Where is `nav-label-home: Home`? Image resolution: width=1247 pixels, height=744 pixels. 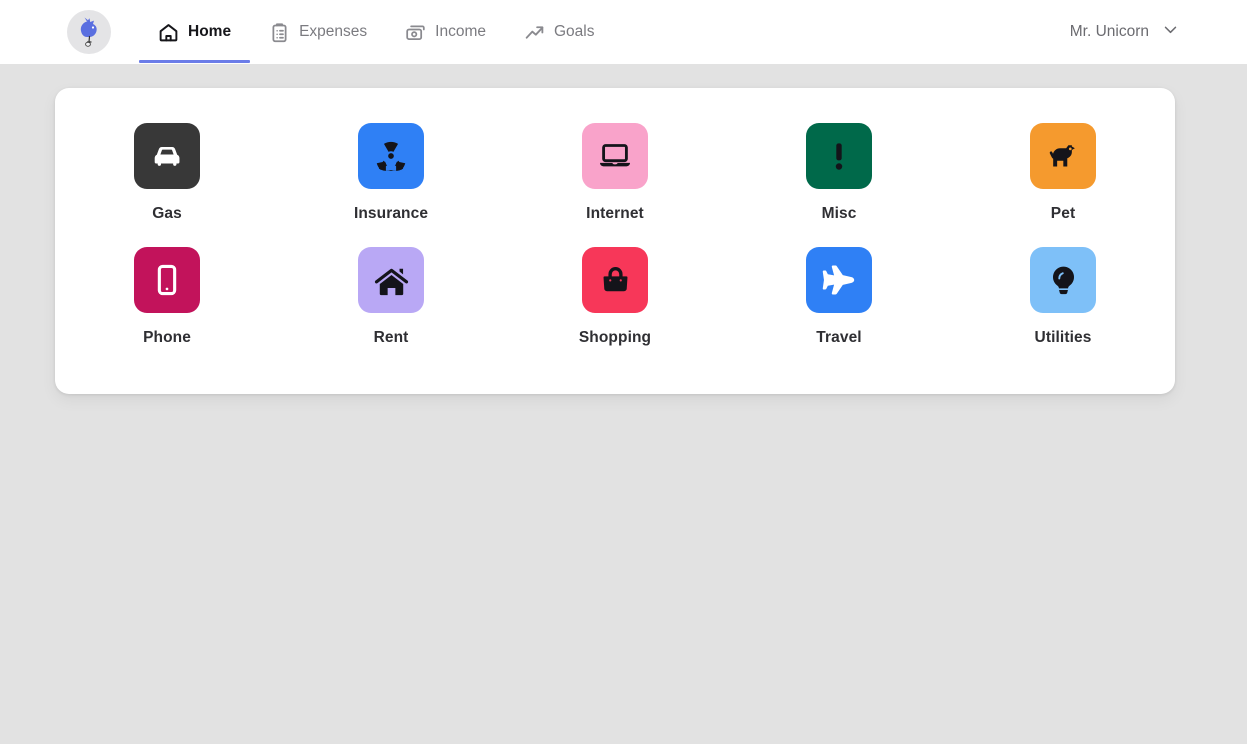
nav-label-home: Home is located at coordinates (210, 32).